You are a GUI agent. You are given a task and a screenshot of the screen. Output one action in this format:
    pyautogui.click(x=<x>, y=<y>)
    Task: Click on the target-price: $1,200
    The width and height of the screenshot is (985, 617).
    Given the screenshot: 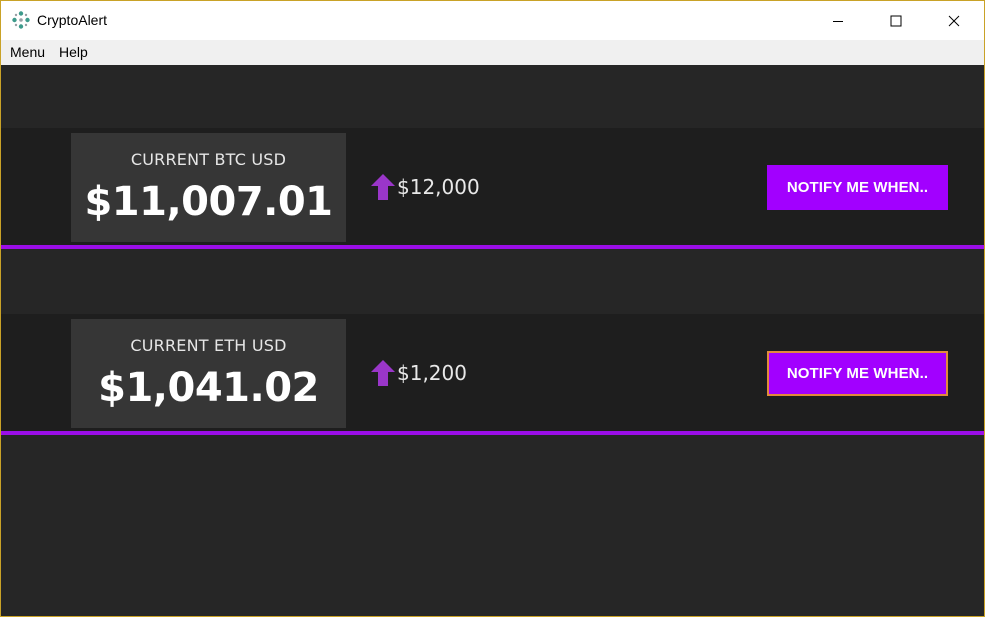 What is the action you would take?
    pyautogui.click(x=432, y=373)
    